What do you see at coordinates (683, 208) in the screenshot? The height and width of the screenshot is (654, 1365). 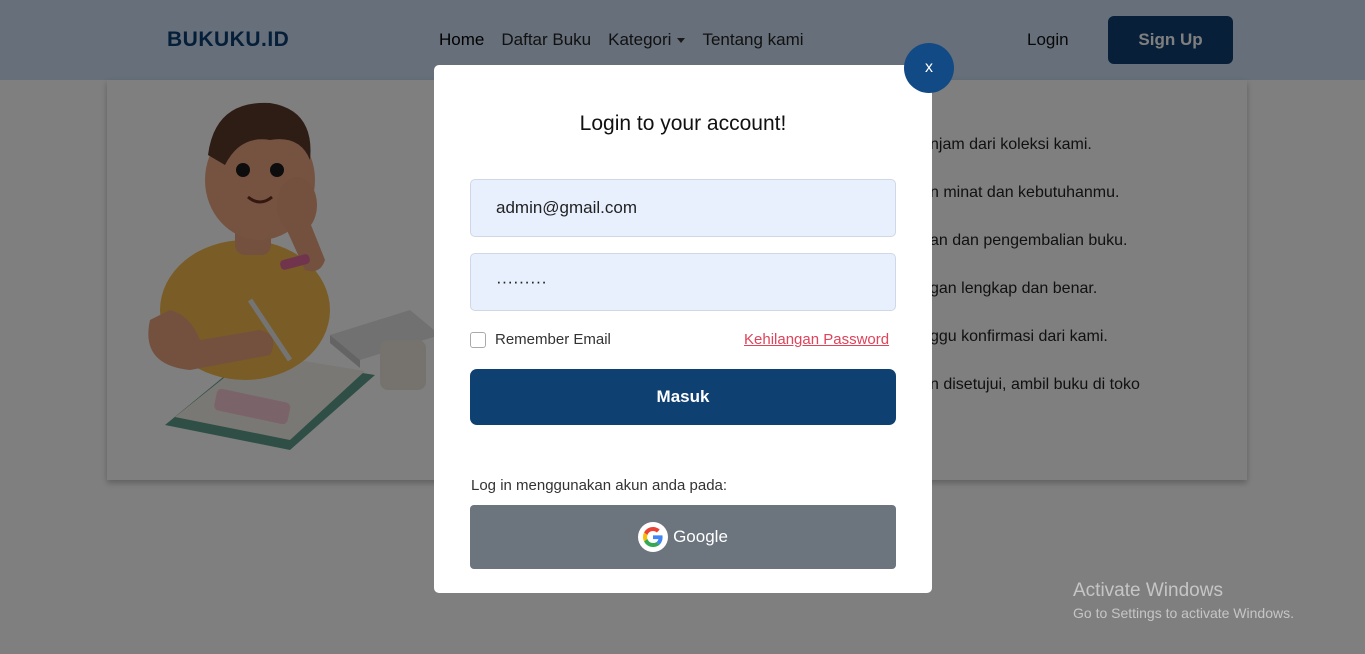 I see `email-field: admin@gmail.com` at bounding box center [683, 208].